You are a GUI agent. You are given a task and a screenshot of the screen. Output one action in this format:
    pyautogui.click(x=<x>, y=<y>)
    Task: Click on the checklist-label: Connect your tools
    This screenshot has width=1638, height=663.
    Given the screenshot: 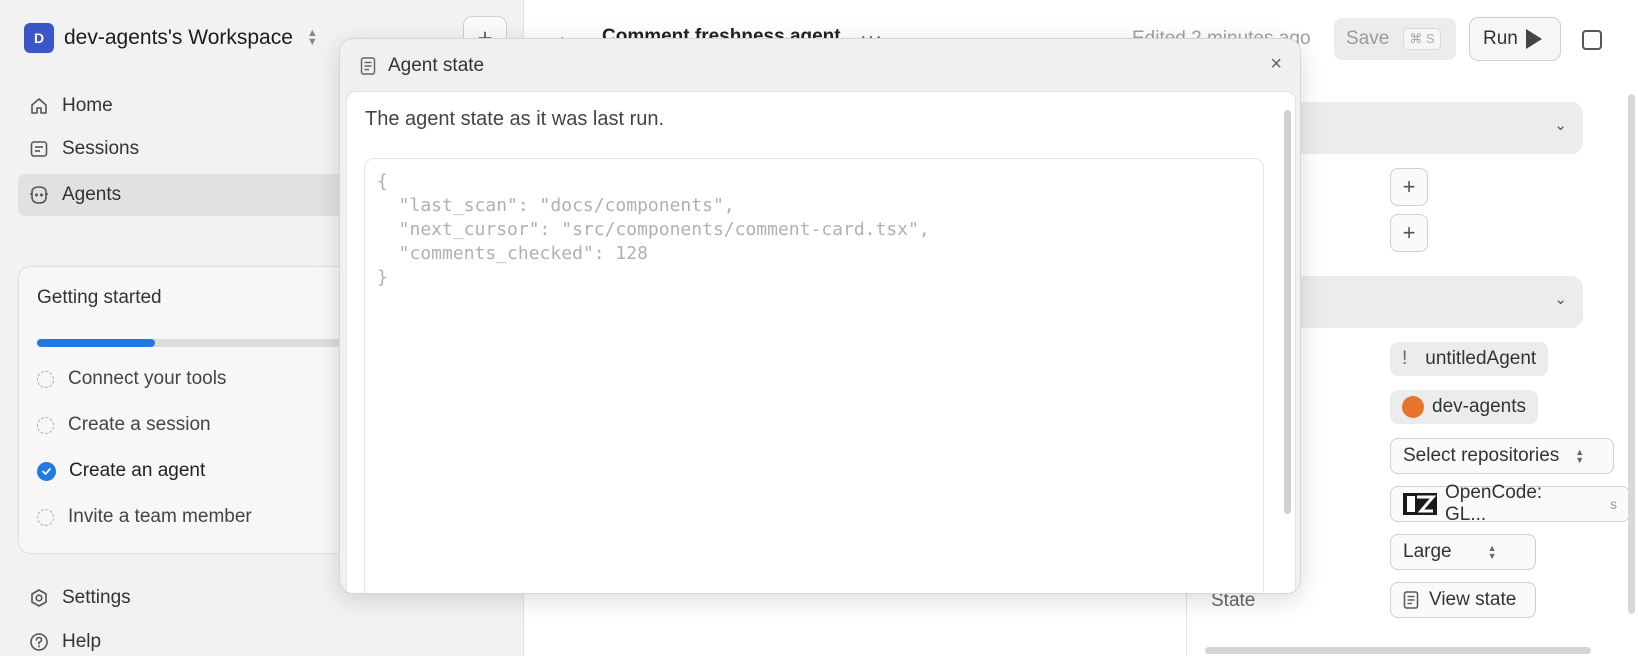 What is the action you would take?
    pyautogui.click(x=147, y=378)
    